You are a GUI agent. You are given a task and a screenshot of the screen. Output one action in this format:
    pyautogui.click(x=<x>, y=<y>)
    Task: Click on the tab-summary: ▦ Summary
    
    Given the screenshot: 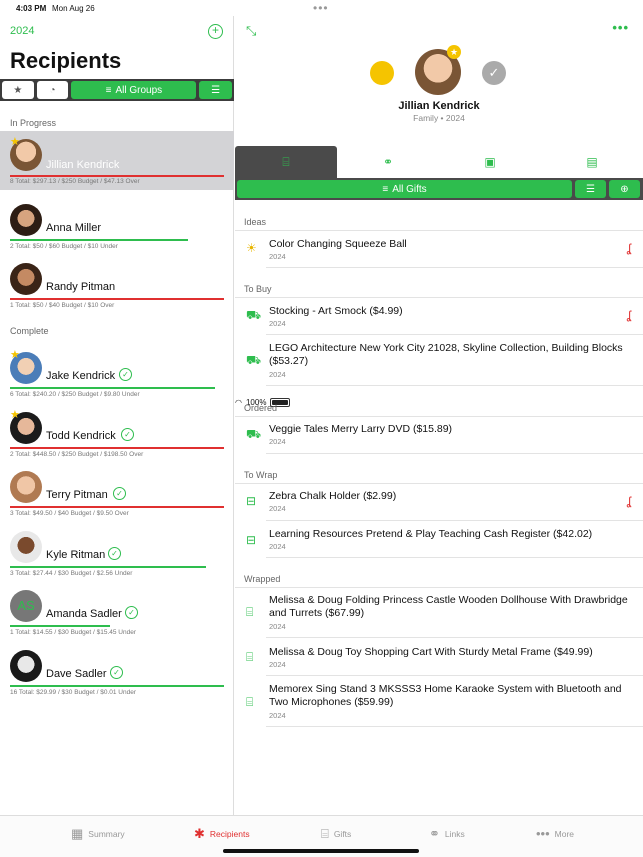 What is the action you would take?
    pyautogui.click(x=98, y=834)
    